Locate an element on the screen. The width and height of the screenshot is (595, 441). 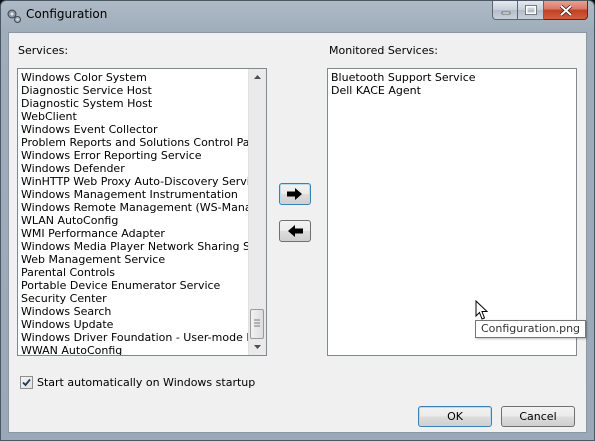
maximize-icon is located at coordinates (531, 10).